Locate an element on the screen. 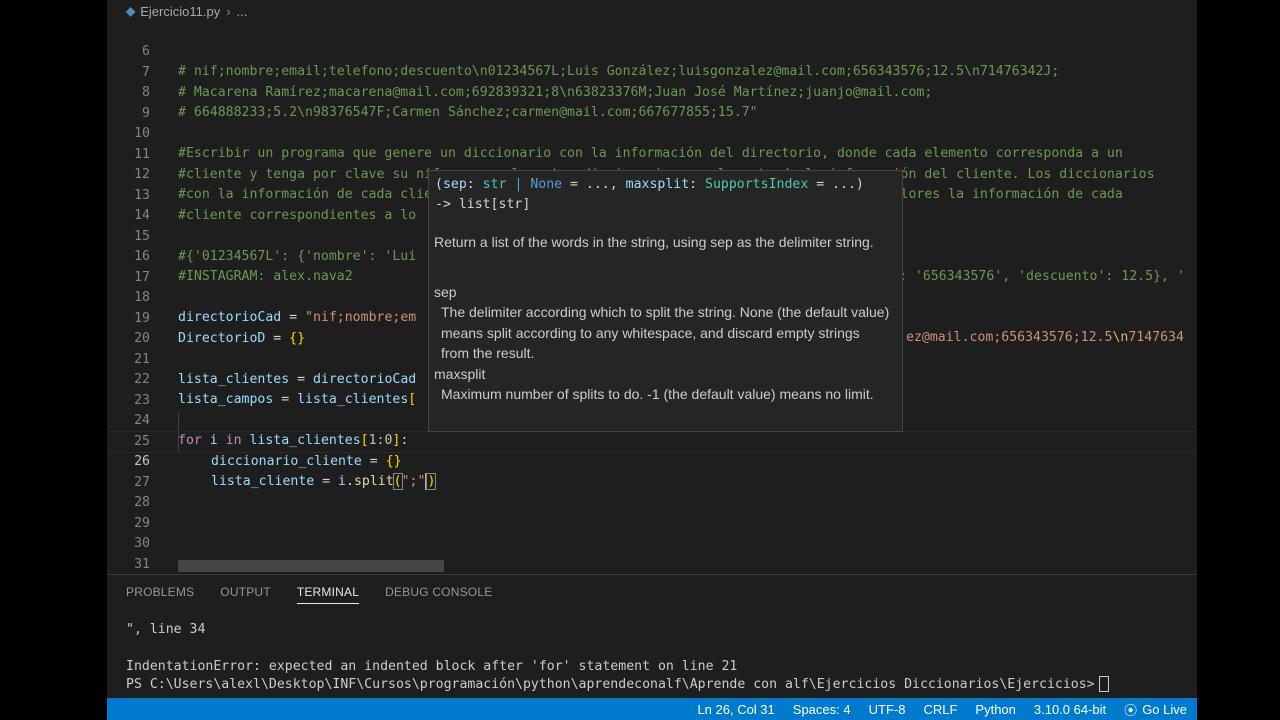 This screenshot has height=720, width=1280. sig-token: = ...) is located at coordinates (836, 184).